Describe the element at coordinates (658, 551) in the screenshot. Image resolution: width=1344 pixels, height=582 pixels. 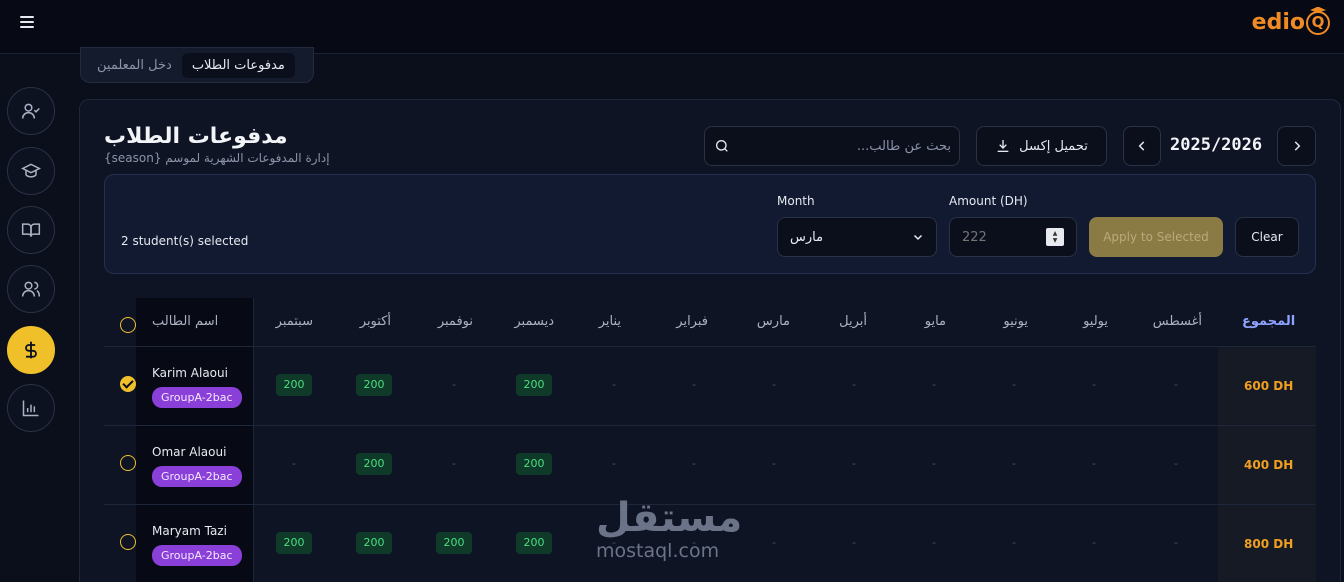
I see `watermark-latin: mostaql.com` at that location.